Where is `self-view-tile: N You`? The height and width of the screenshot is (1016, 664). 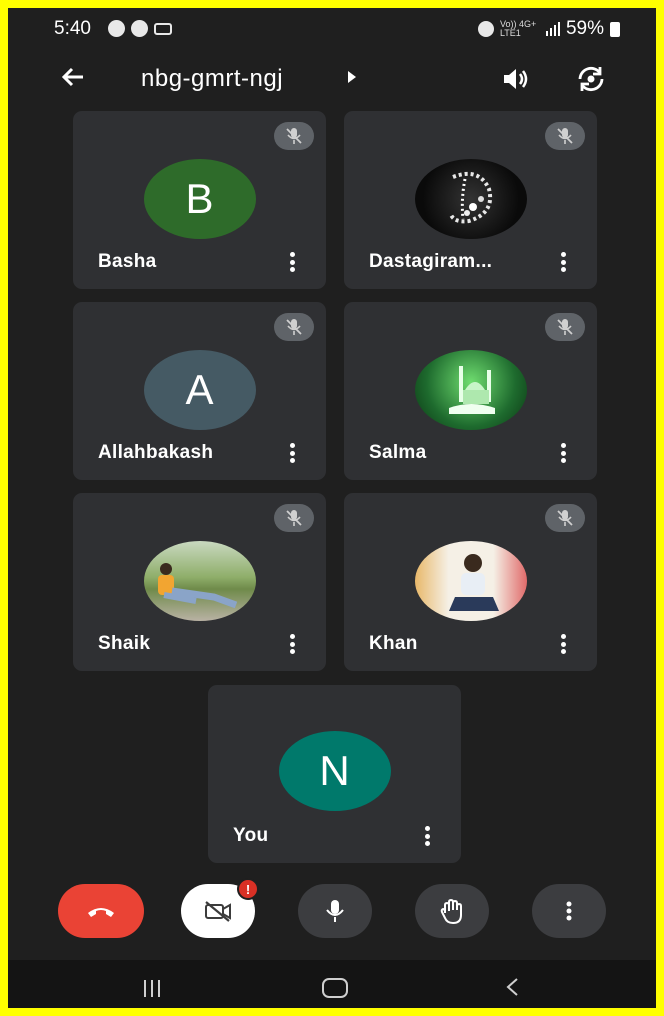 self-view-tile: N You is located at coordinates (334, 774).